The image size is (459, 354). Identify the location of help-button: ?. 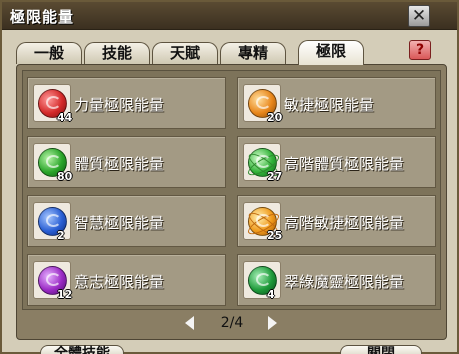
(420, 50).